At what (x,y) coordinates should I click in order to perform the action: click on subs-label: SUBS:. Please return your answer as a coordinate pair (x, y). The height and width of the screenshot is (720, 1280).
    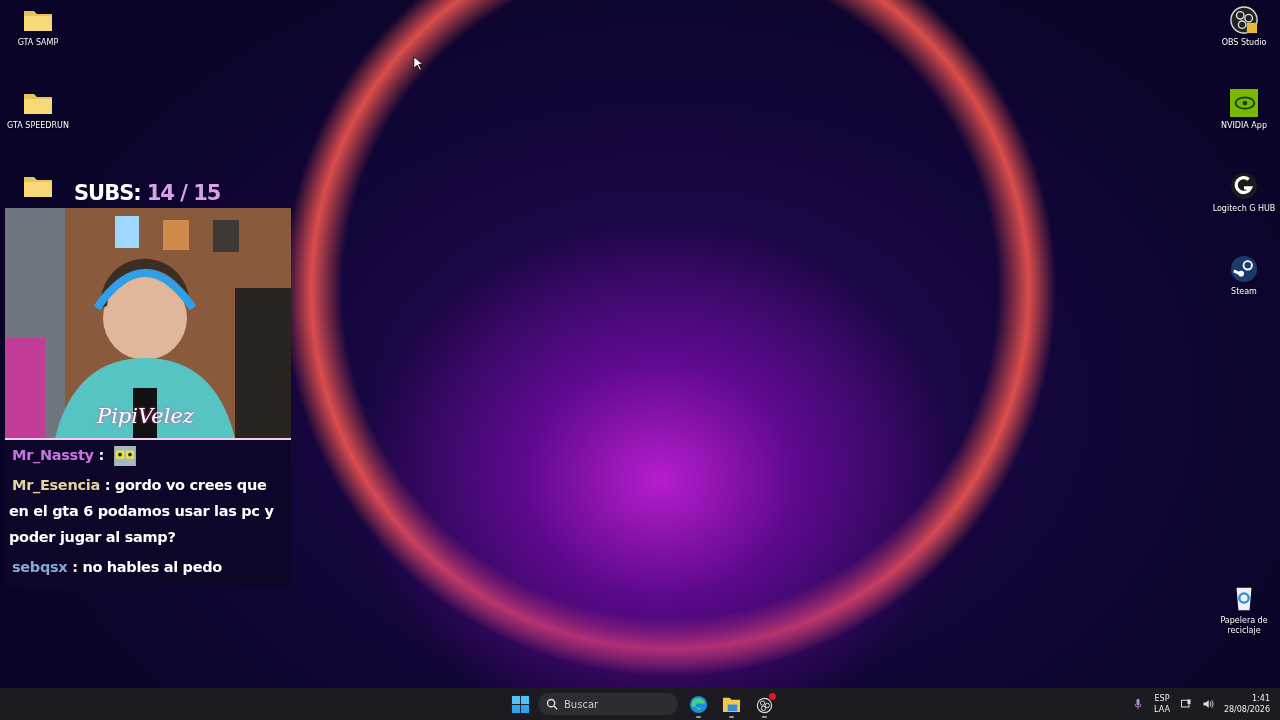
    Looking at the image, I should click on (107, 193).